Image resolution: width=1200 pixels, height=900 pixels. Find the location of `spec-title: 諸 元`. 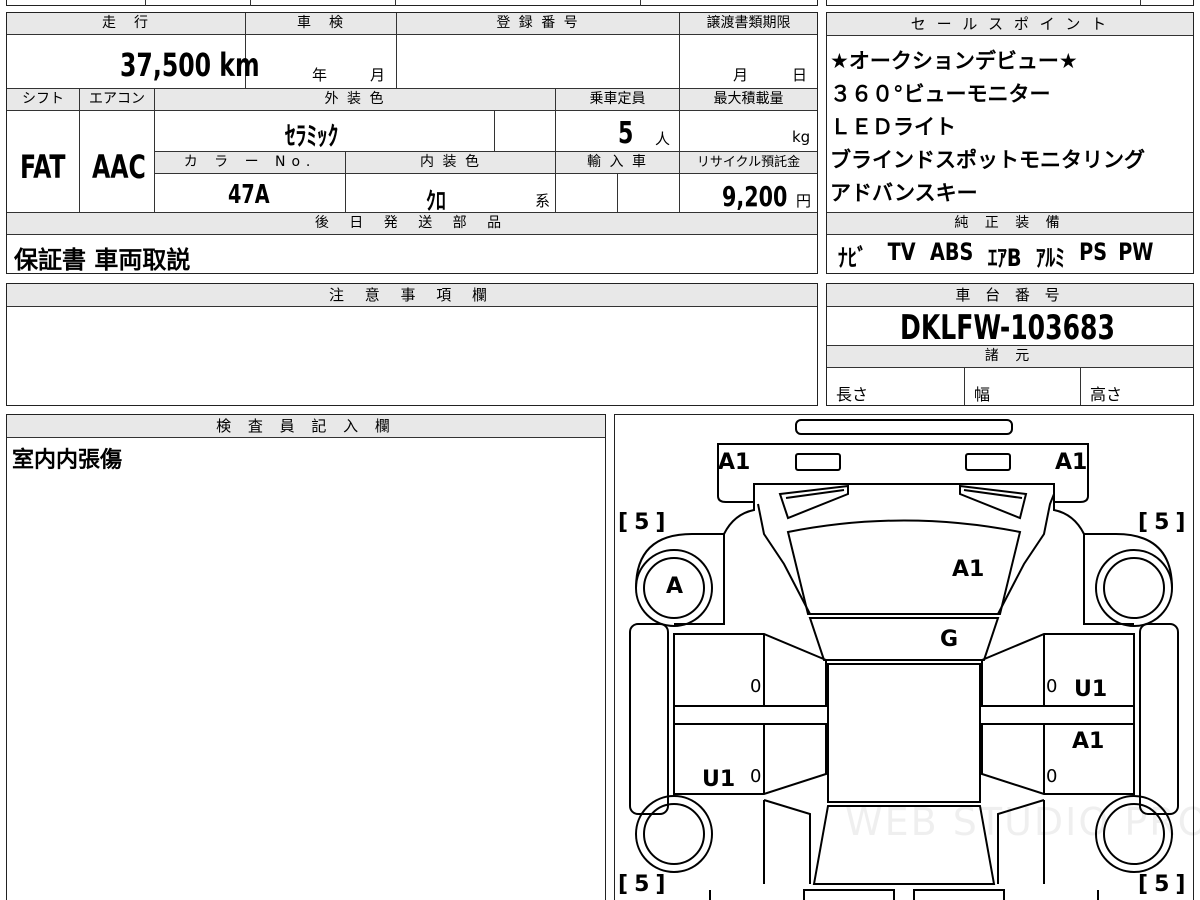

spec-title: 諸 元 is located at coordinates (1010, 357).